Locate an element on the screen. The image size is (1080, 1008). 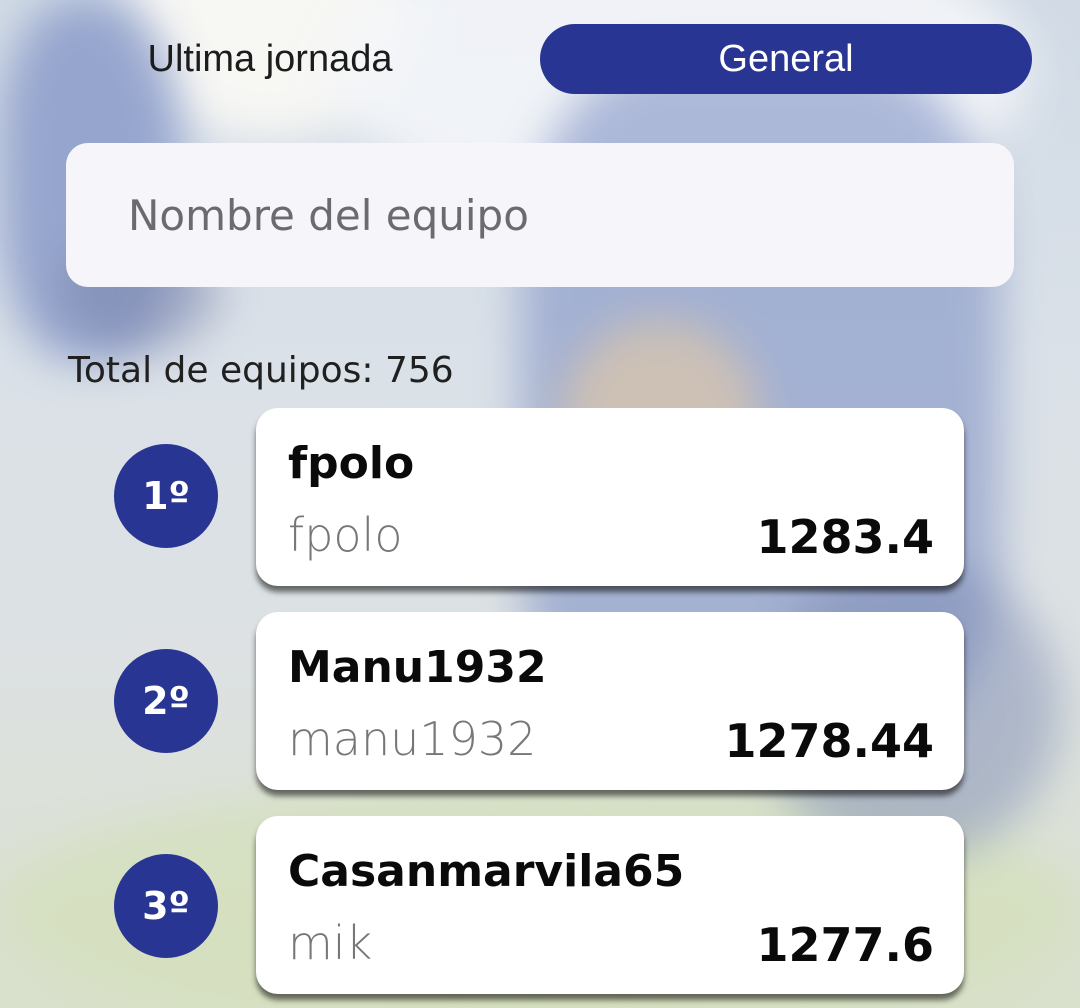
rank-badge: 3º is located at coordinates (166, 906).